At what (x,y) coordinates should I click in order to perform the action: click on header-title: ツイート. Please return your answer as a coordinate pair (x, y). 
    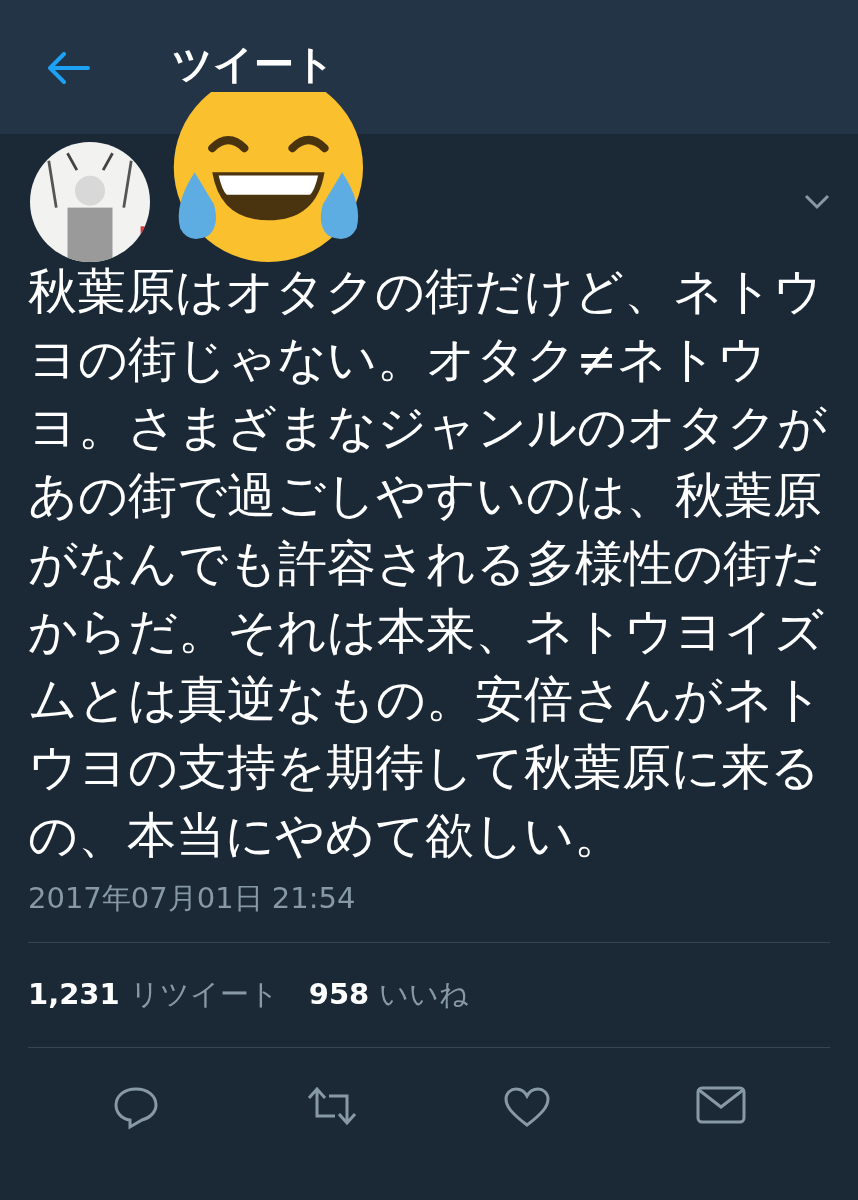
    Looking at the image, I should click on (253, 64).